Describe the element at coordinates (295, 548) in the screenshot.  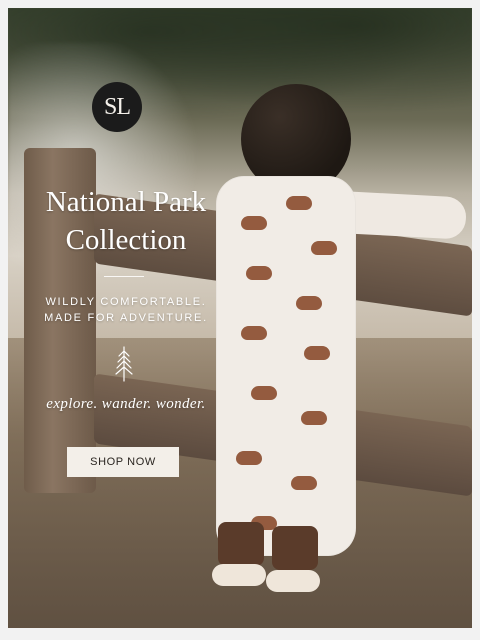
I see `right-cuff` at that location.